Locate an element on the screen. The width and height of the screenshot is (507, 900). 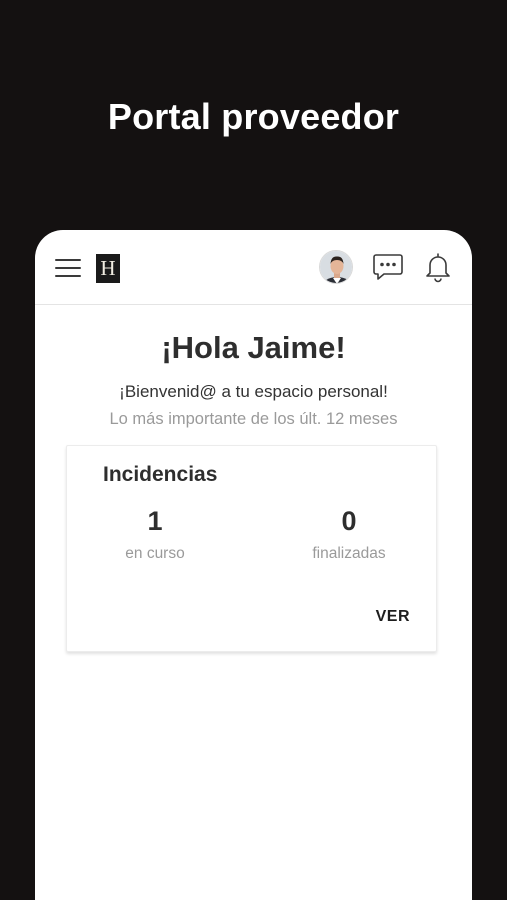
stat-label: en curso is located at coordinates (155, 553).